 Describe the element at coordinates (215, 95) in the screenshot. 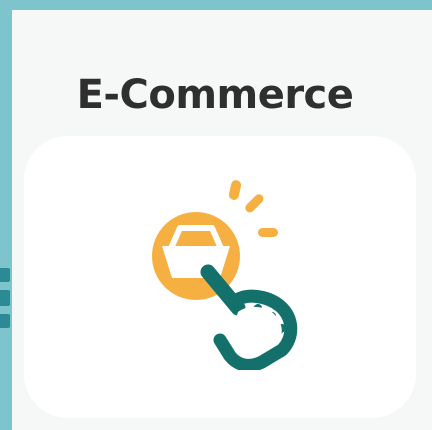

I see `category-title: E-Commerce` at that location.